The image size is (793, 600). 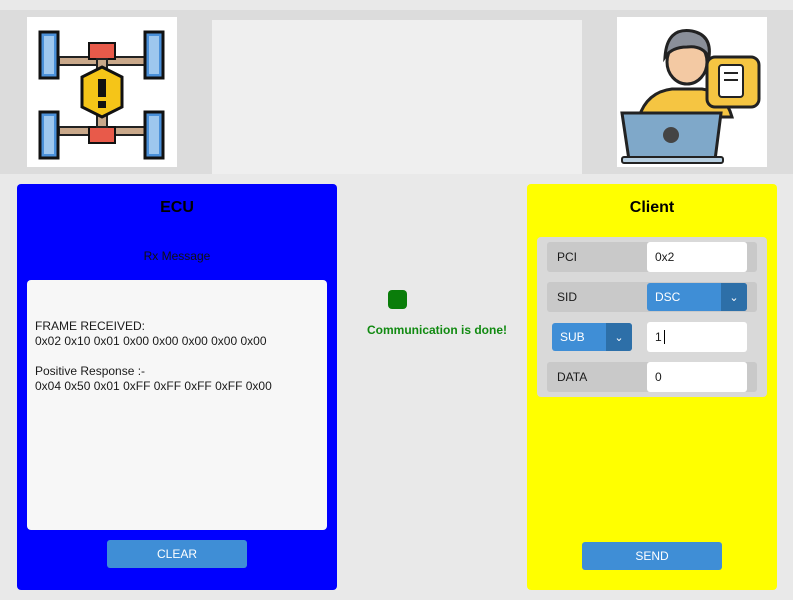 I want to click on clear-button: CLEAR, so click(x=177, y=554).